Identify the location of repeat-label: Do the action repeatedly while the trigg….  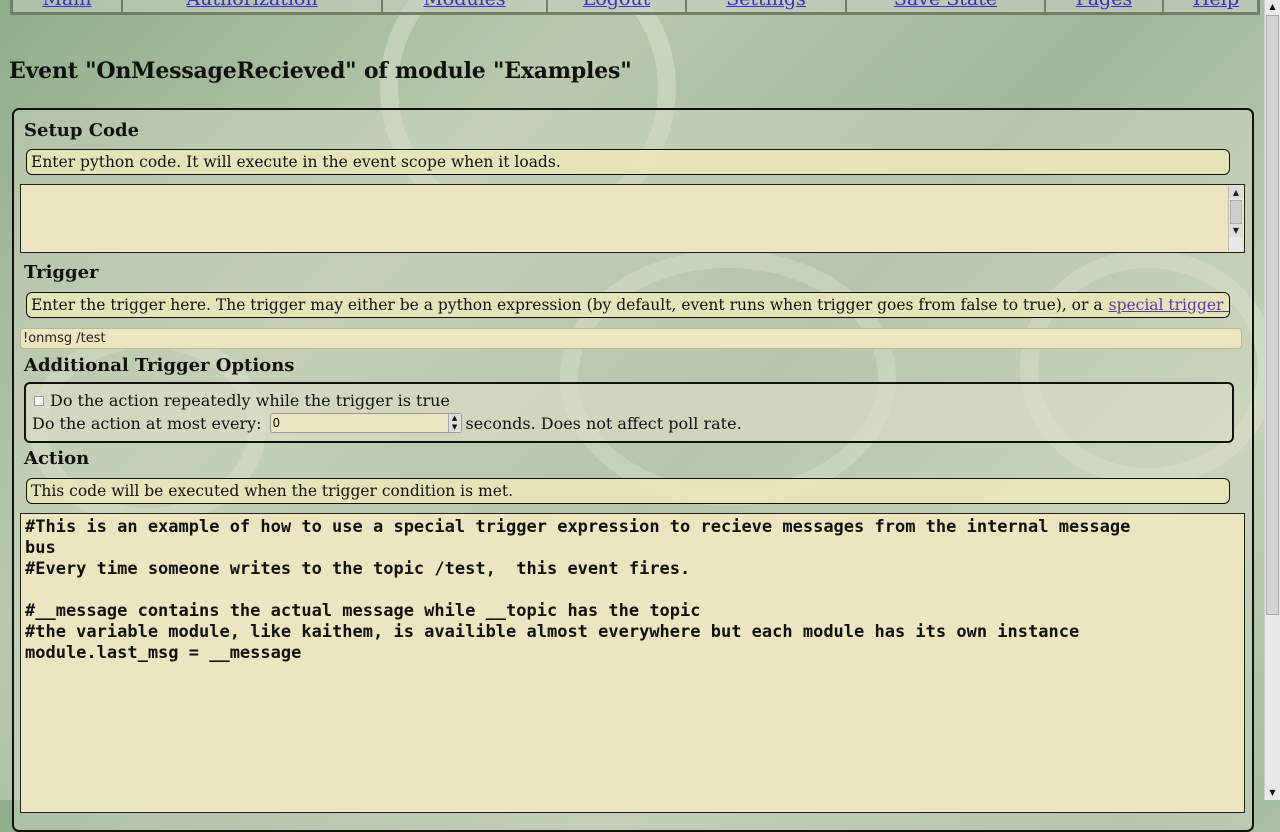
(250, 400).